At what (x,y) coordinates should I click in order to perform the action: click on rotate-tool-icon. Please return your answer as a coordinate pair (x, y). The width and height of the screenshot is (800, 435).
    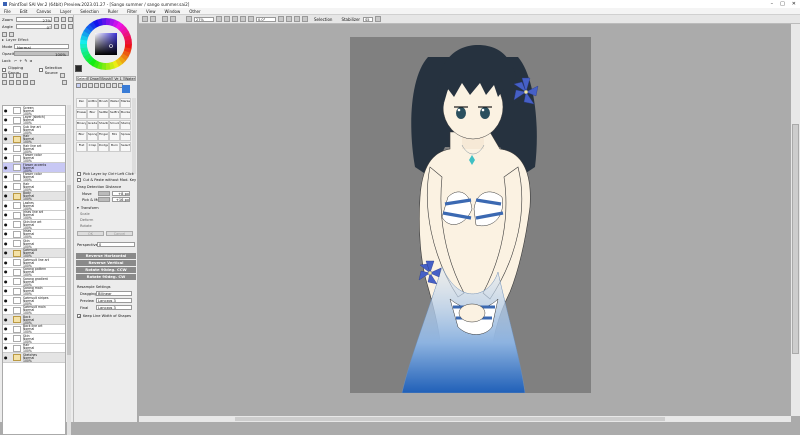
    Looking at the image, I should click on (90, 85).